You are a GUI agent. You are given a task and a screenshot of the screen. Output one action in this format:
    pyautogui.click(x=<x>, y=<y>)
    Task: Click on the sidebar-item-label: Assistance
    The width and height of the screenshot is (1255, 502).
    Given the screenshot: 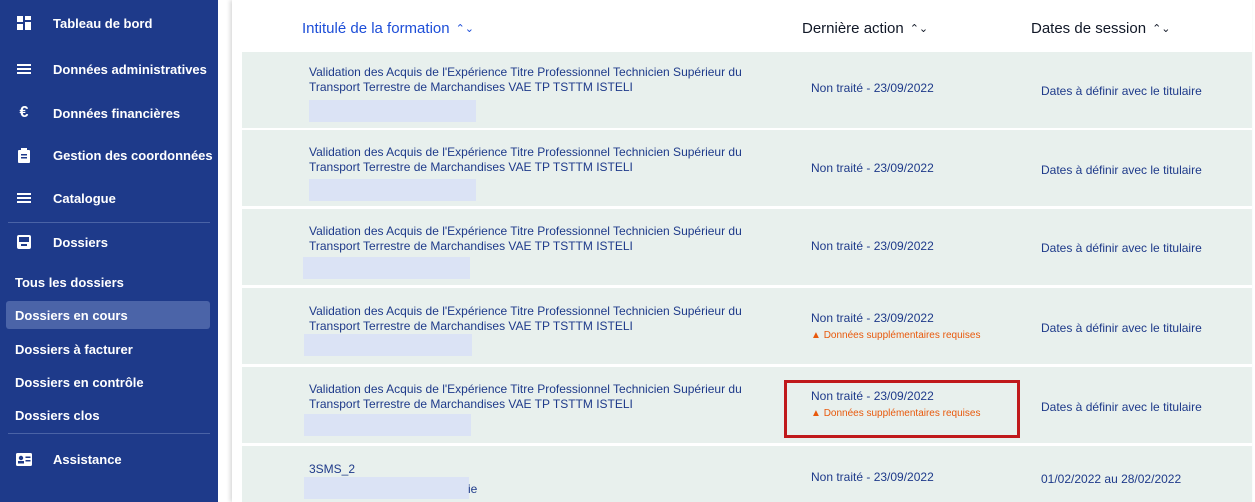 What is the action you would take?
    pyautogui.click(x=87, y=459)
    